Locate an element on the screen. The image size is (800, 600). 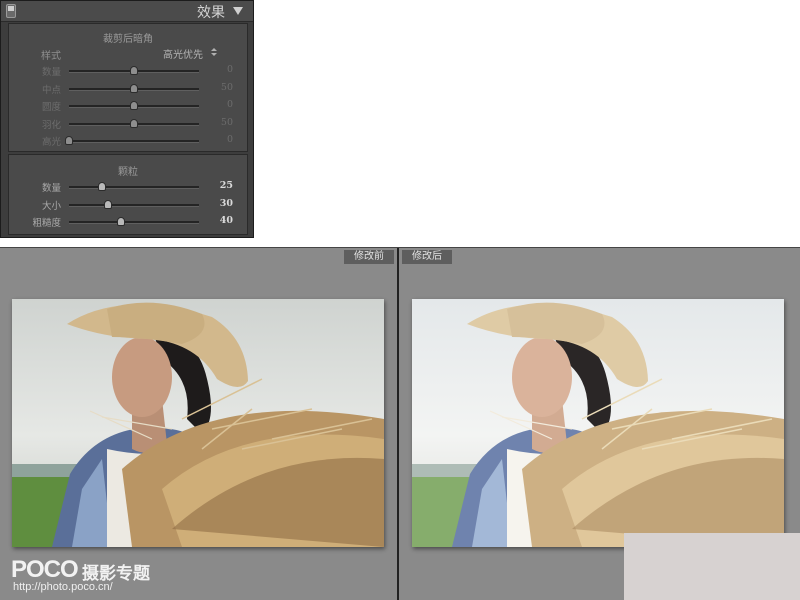
slider-label: 圆度 is located at coordinates (51, 107).